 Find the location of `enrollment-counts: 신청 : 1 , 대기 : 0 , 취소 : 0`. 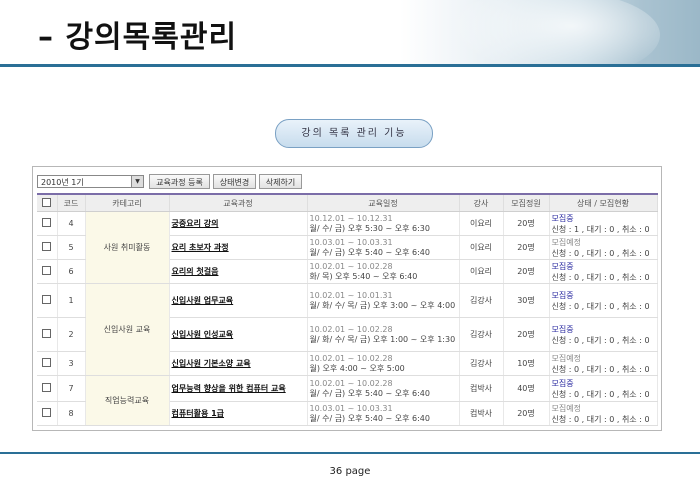

enrollment-counts: 신청 : 1 , 대기 : 0 , 취소 : 0 is located at coordinates (600, 229).